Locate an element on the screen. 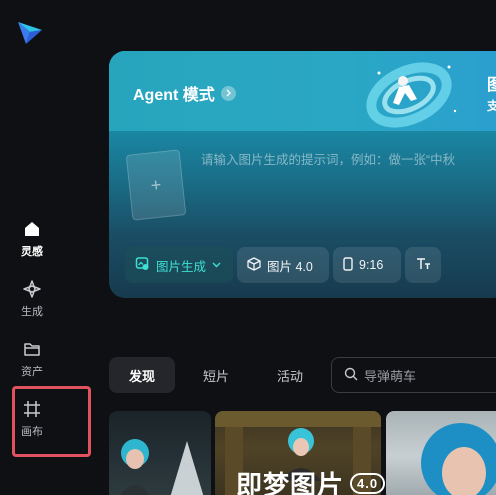 This screenshot has height=495, width=496. text-style-button is located at coordinates (423, 265).